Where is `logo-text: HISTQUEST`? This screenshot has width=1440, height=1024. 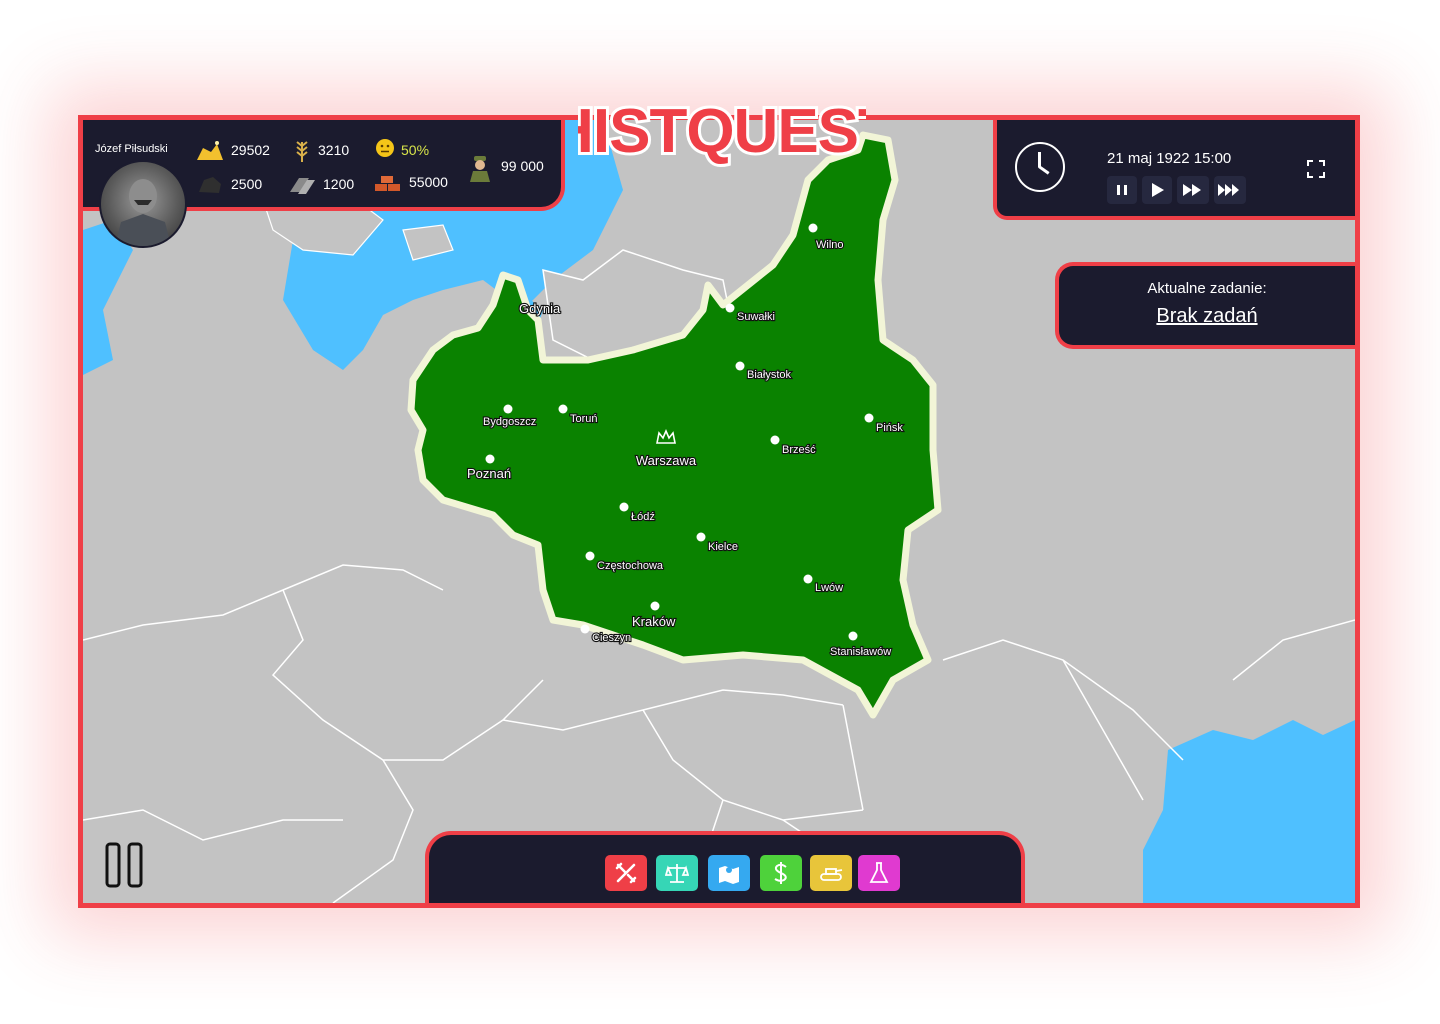
logo-text: HISTQUEST is located at coordinates (722, 131).